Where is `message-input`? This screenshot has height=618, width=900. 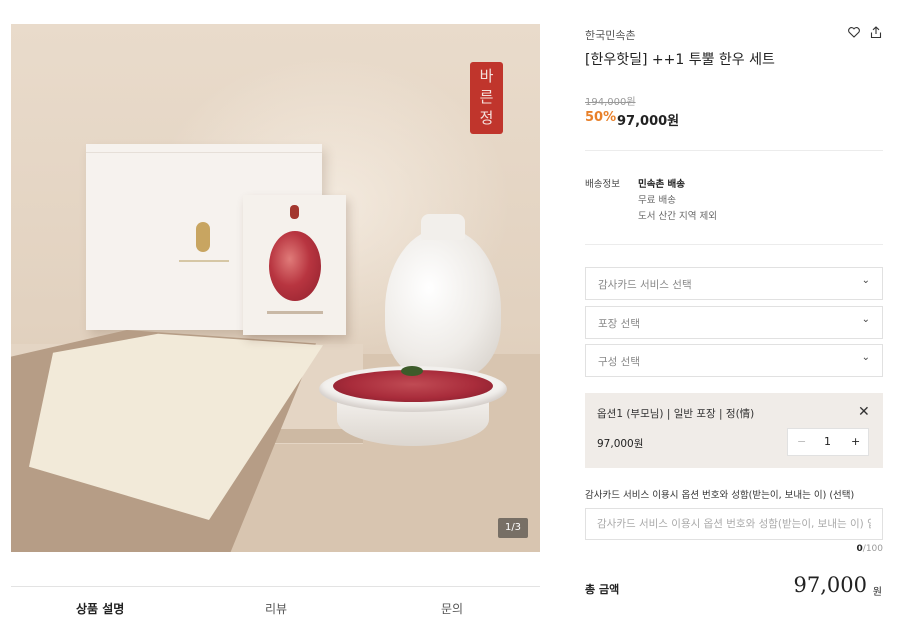
message-input is located at coordinates (734, 524).